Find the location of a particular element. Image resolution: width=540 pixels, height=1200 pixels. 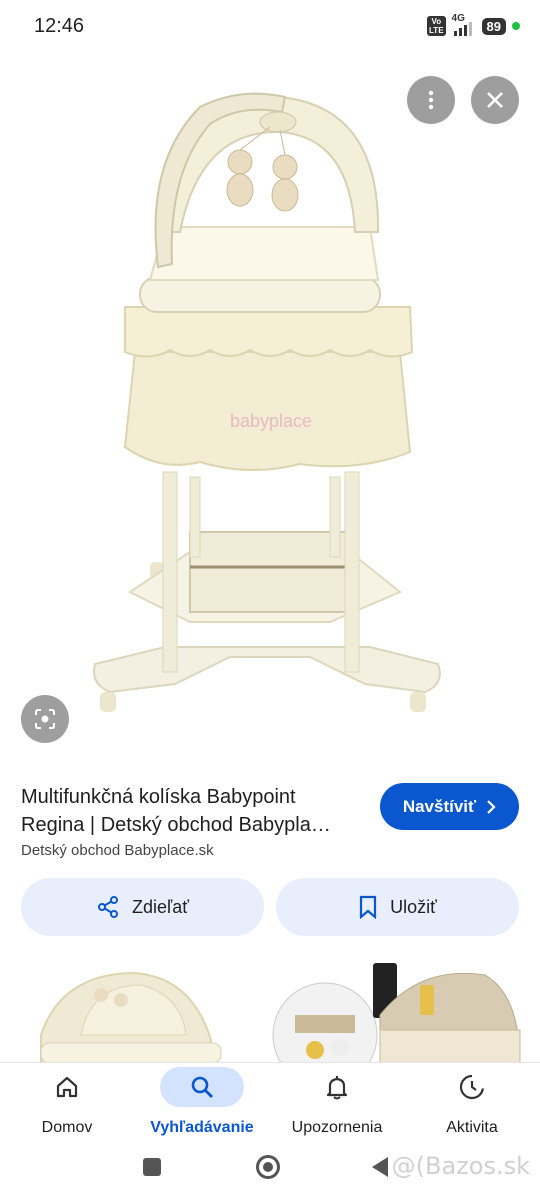

nav-notifications: Upozornenia is located at coordinates (337, 1106).